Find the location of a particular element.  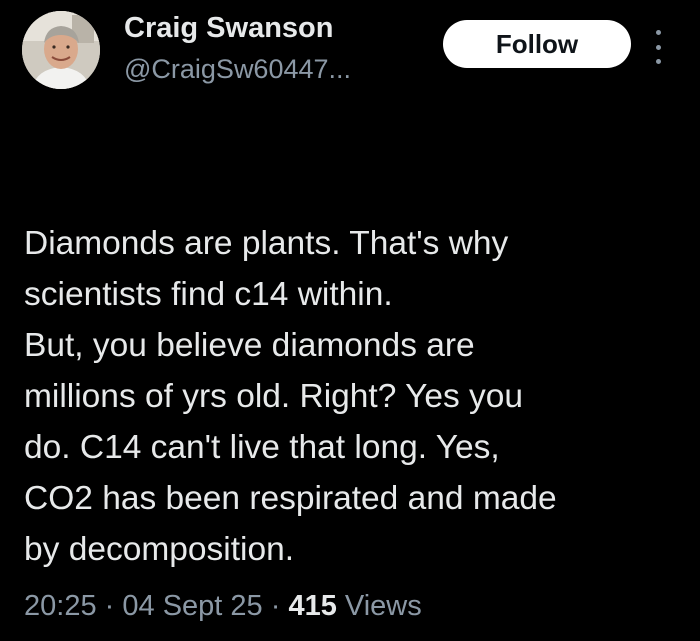

tweet-text-line: scientists find c14 within. is located at coordinates (208, 294).